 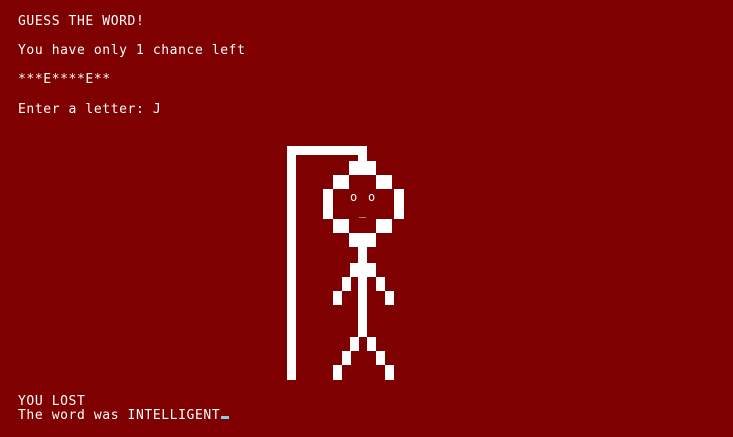 What do you see at coordinates (291, 263) in the screenshot?
I see `gallows-post` at bounding box center [291, 263].